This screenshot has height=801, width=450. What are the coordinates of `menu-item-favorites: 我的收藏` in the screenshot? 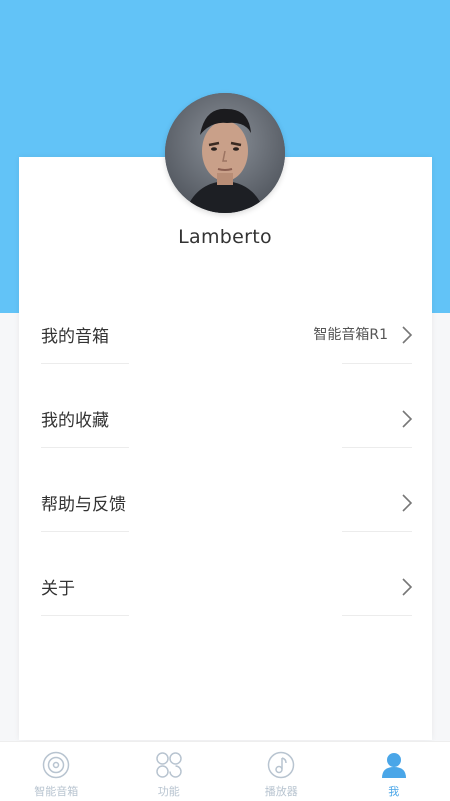 It's located at (225, 419).